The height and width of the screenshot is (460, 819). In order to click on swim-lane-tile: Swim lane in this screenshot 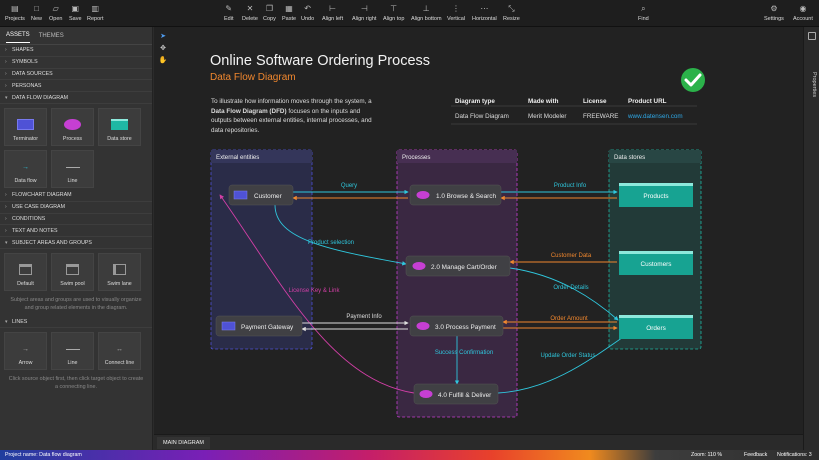, I will do `click(119, 271)`.